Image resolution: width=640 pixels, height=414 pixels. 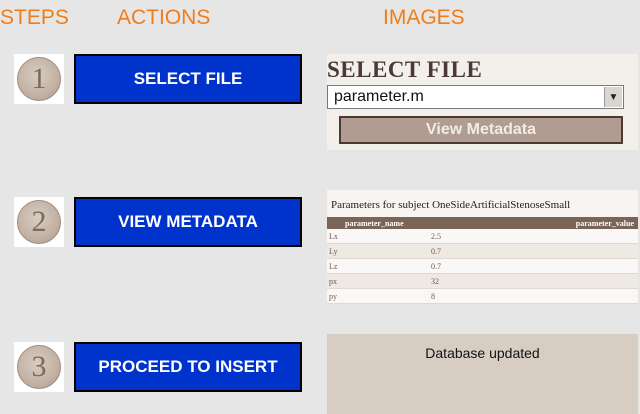 What do you see at coordinates (533, 296) in the screenshot?
I see `param-value: 8` at bounding box center [533, 296].